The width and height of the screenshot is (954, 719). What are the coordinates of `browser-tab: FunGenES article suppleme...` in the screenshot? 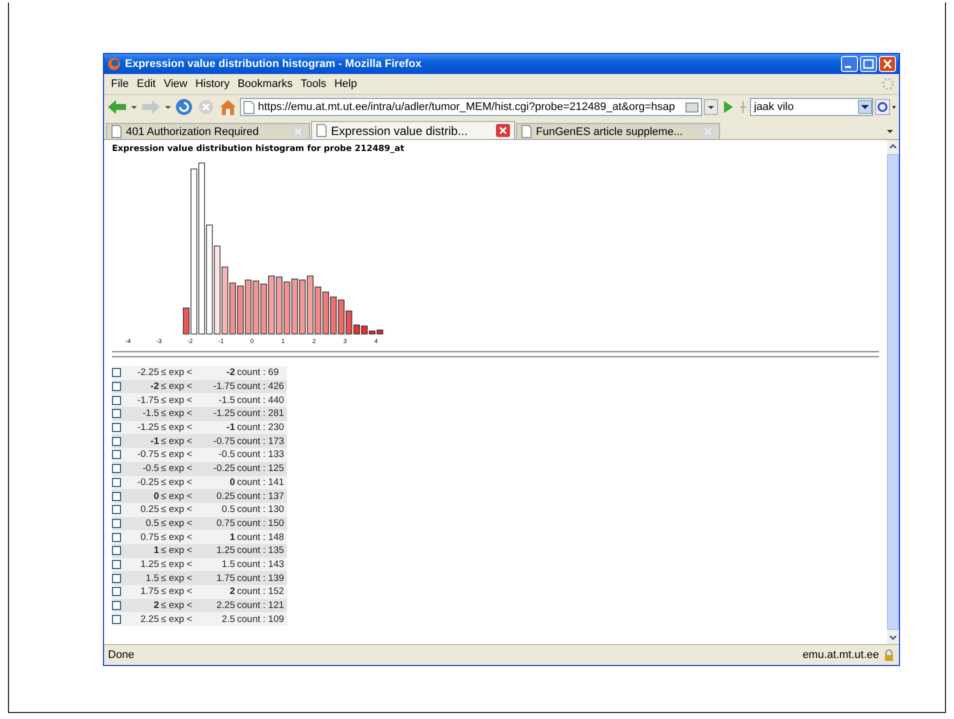 It's located at (618, 131).